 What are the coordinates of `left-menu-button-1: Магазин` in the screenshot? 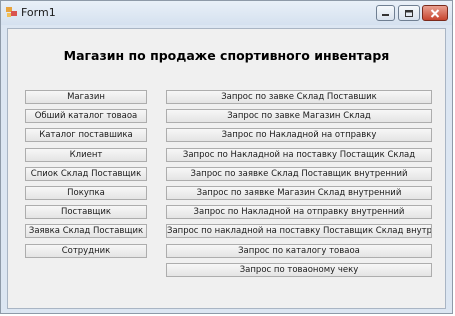 It's located at (86, 97).